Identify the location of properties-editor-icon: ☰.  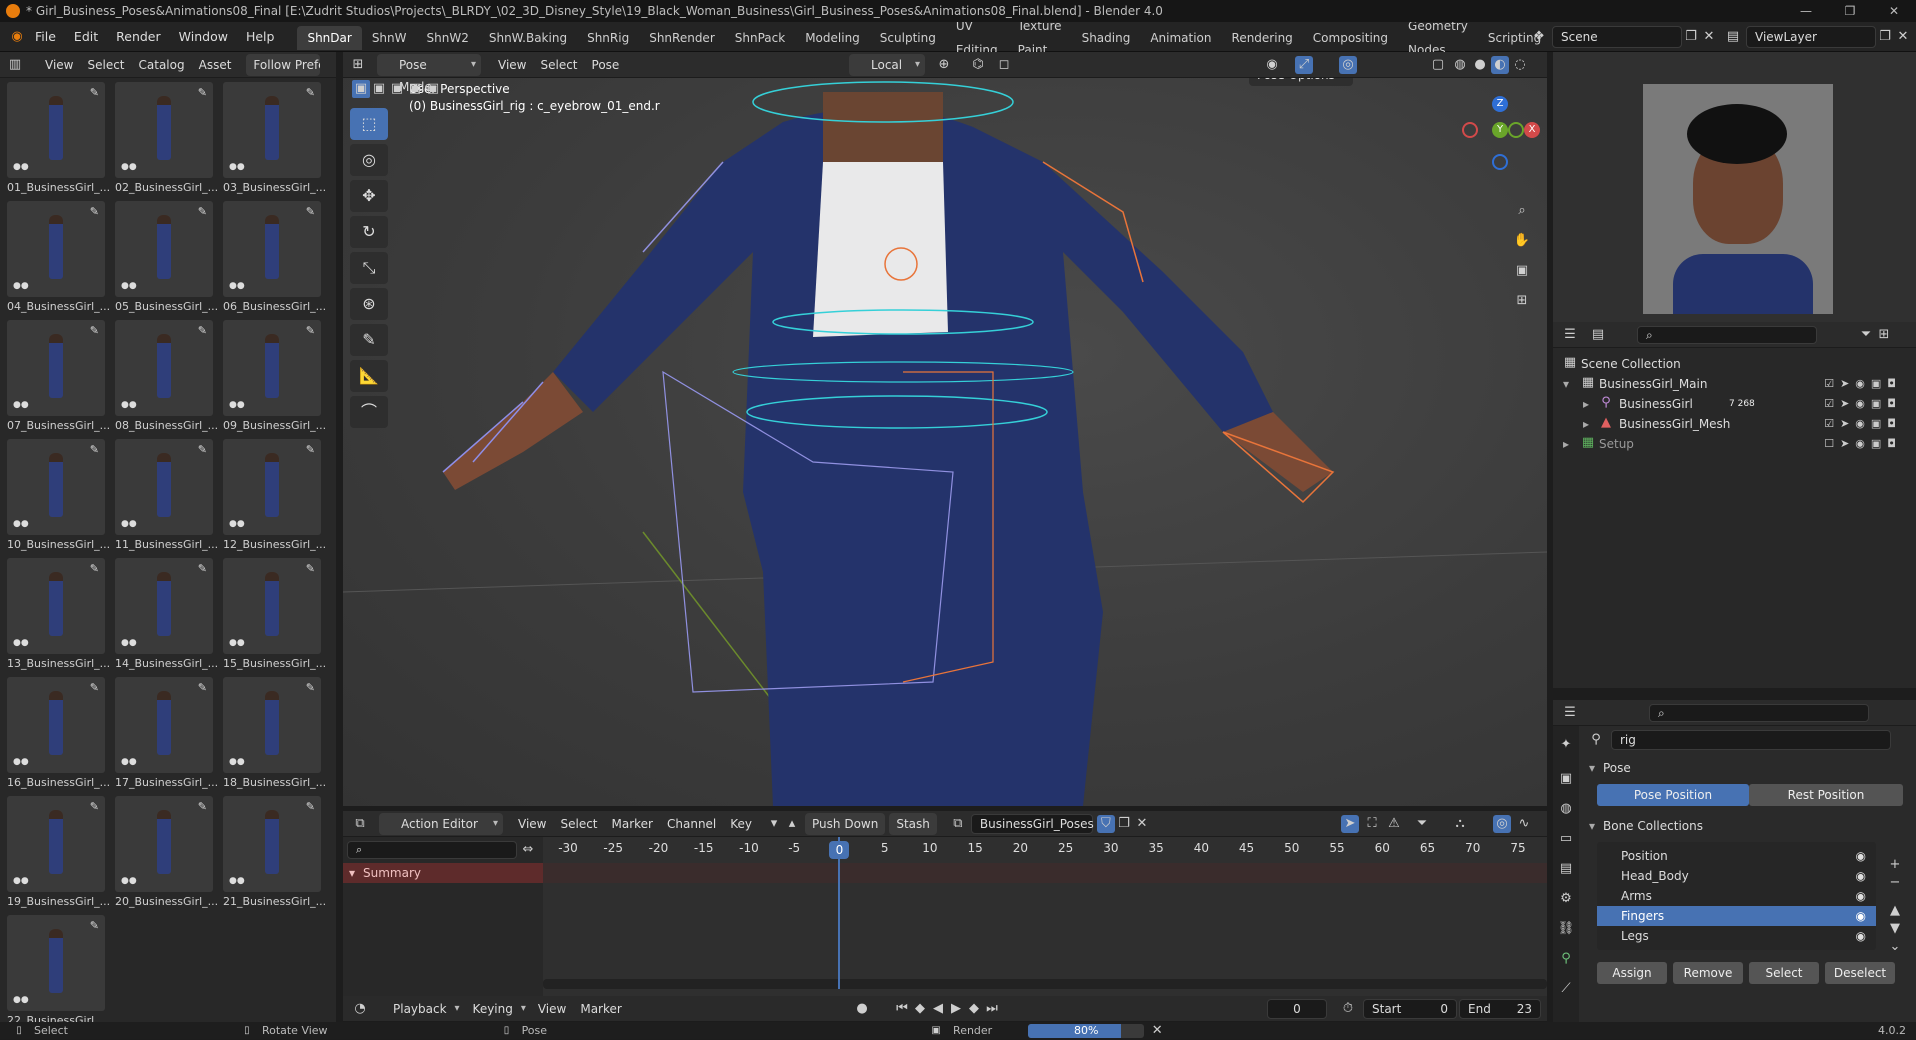
(1570, 713).